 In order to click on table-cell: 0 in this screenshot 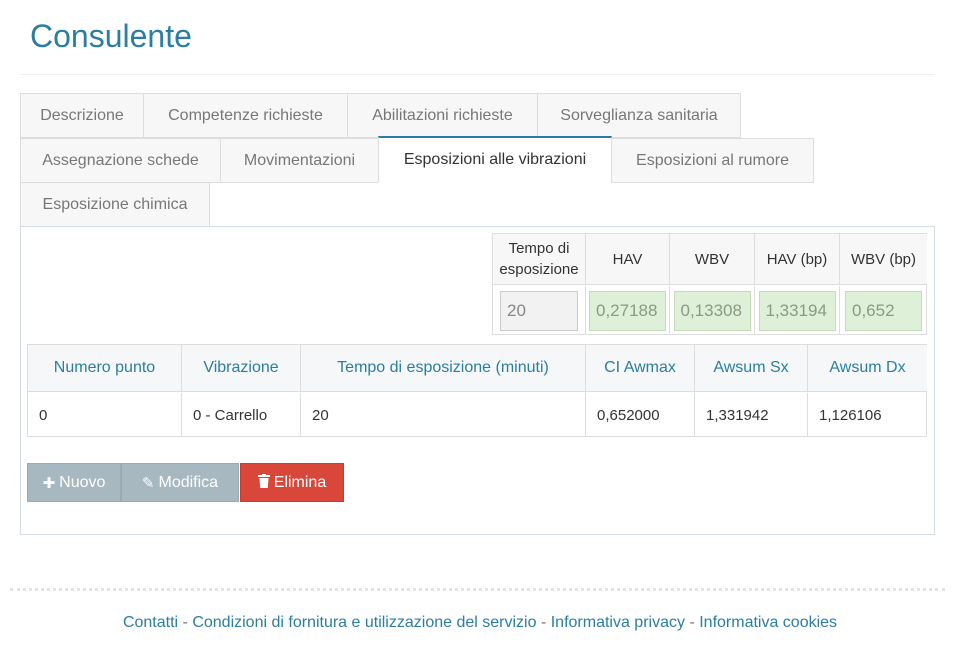, I will do `click(105, 415)`.